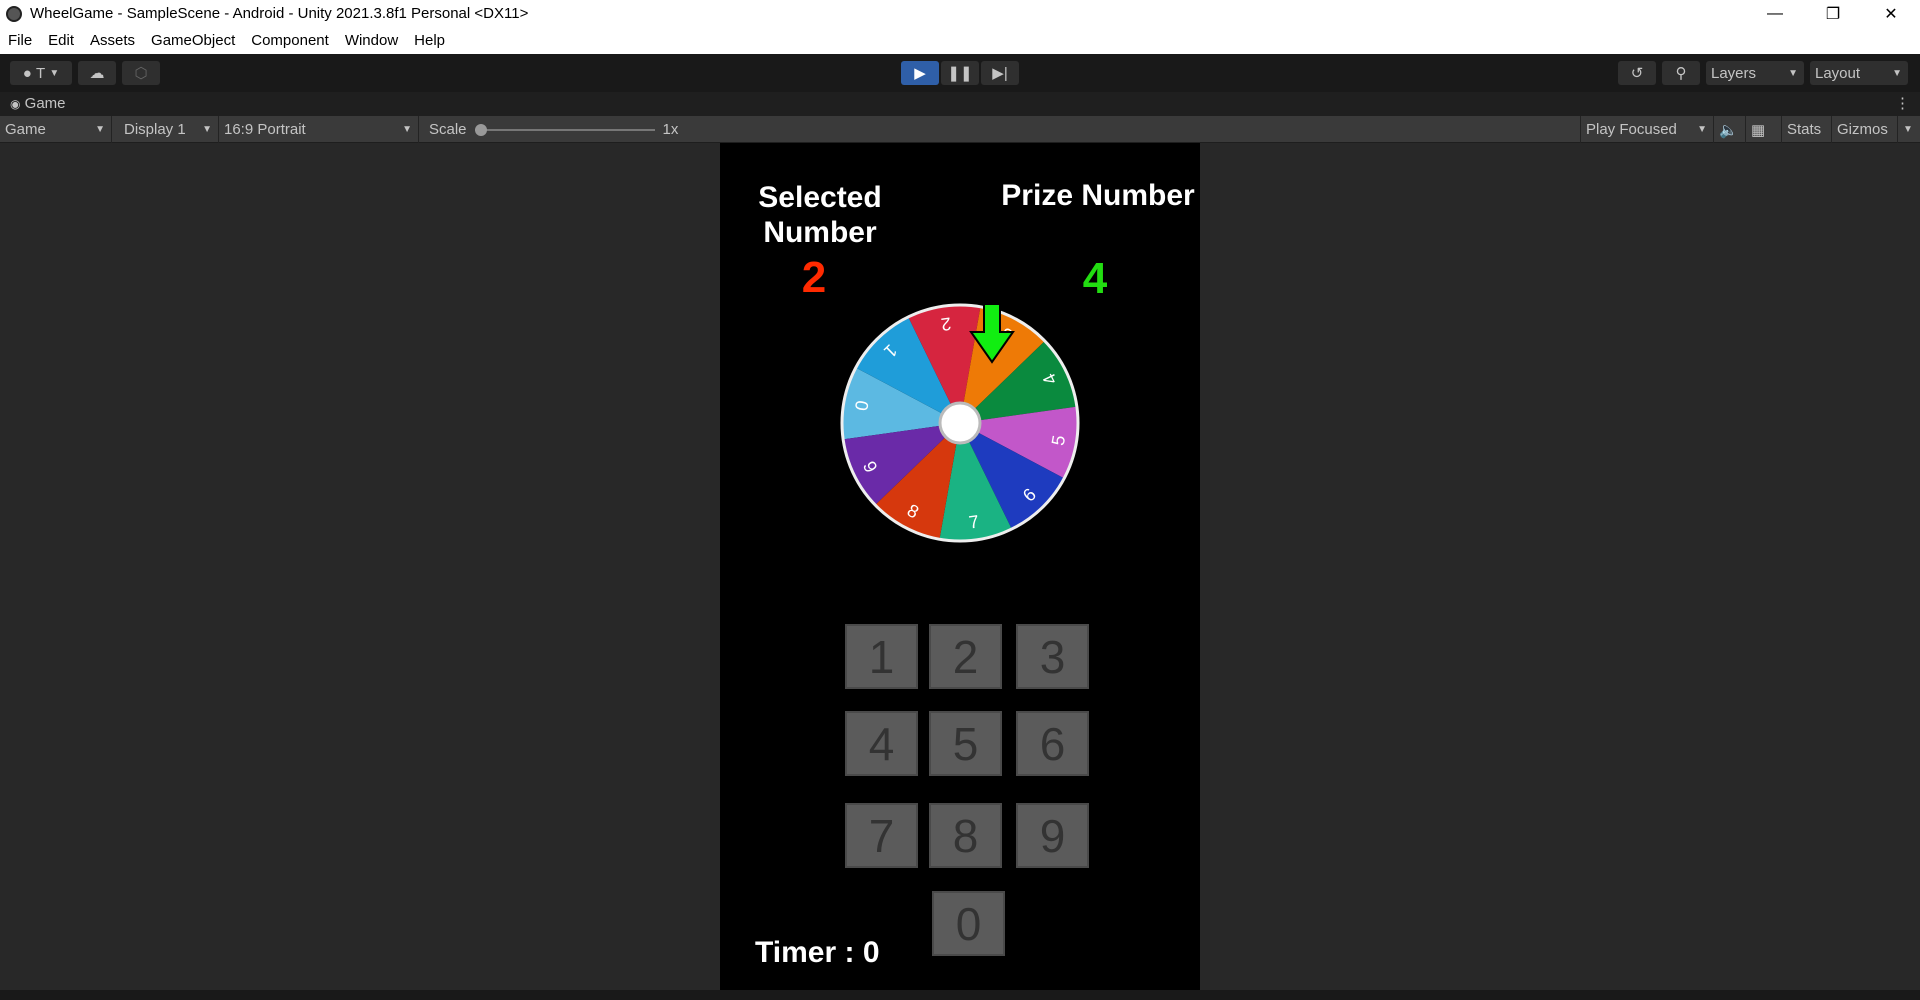 The image size is (1920, 1000). What do you see at coordinates (1647, 129) in the screenshot?
I see `play-focused-dropdown: Play Focused ▼` at bounding box center [1647, 129].